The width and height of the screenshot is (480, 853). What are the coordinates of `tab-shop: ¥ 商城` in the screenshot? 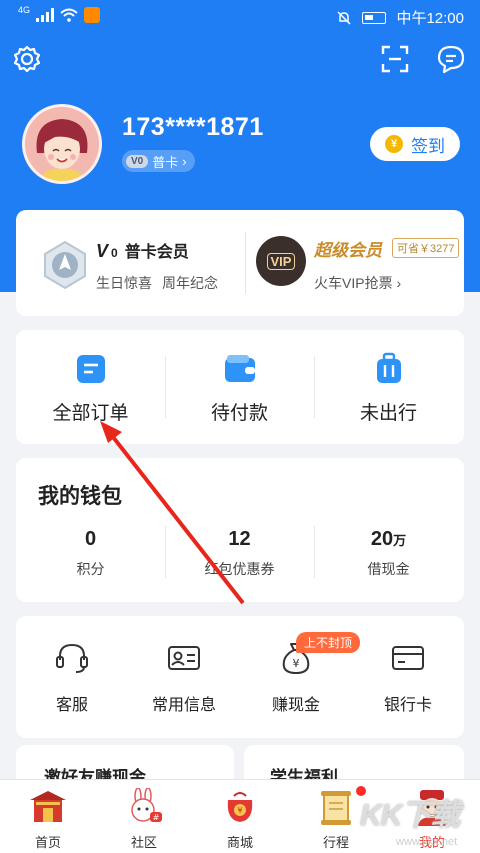 It's located at (240, 816).